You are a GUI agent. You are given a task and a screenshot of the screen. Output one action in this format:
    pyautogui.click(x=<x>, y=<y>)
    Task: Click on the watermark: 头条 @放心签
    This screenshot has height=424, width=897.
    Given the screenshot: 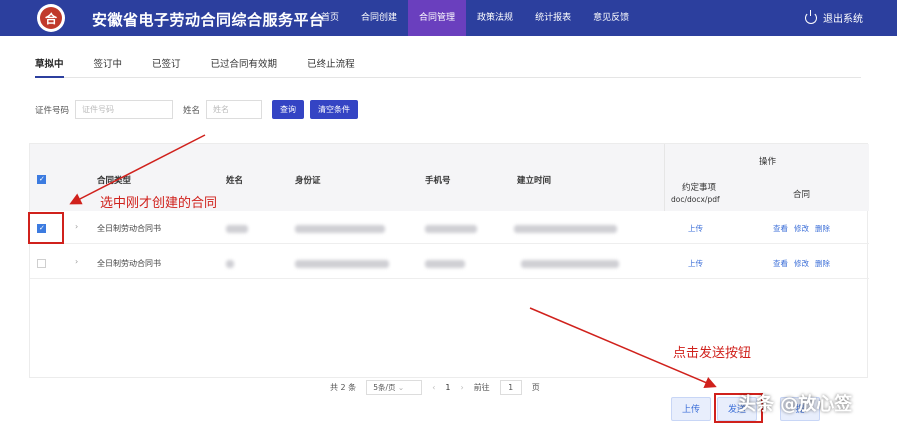 What is the action you would take?
    pyautogui.click(x=795, y=404)
    